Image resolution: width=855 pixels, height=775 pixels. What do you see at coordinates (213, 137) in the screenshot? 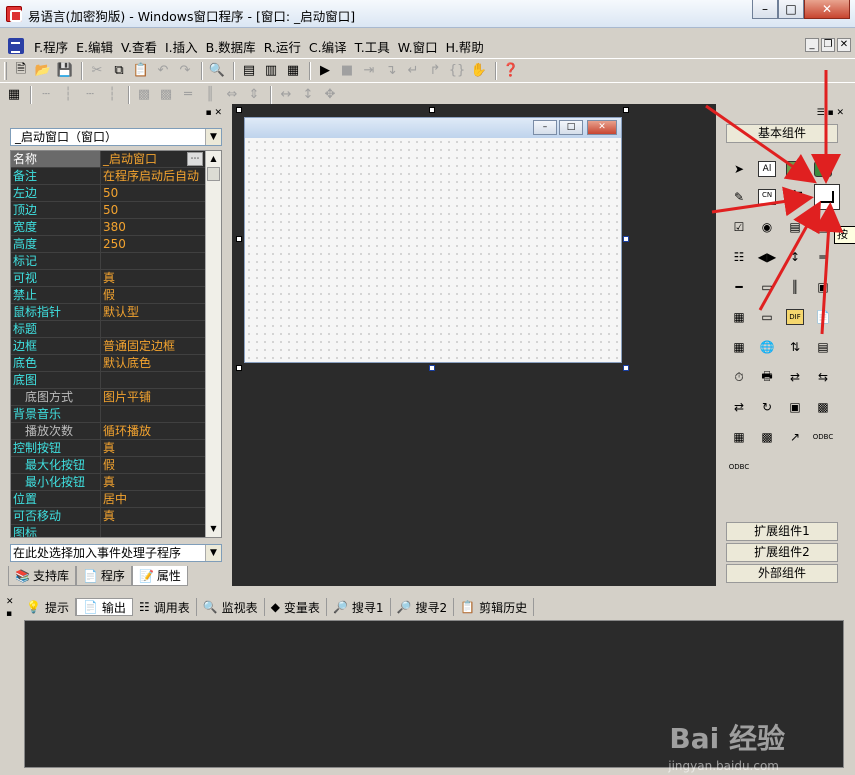
I see `chevron-down-icon: ▼` at bounding box center [213, 137].